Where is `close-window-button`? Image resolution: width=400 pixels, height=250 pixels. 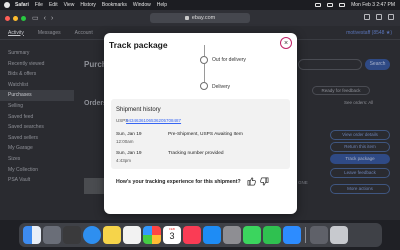 close-window-button is located at coordinates (7, 18).